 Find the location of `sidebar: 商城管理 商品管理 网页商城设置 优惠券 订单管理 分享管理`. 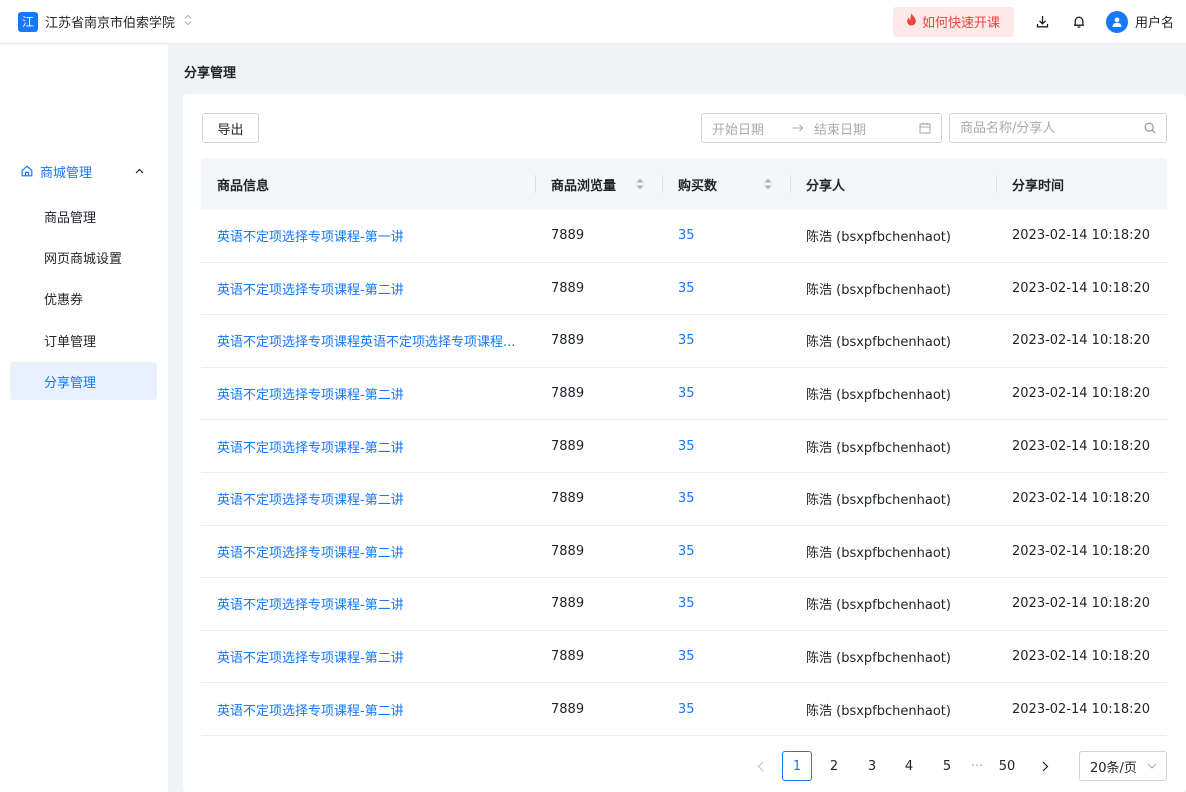

sidebar: 商城管理 商品管理 网页商城设置 优惠券 订单管理 分享管理 is located at coordinates (84, 418).